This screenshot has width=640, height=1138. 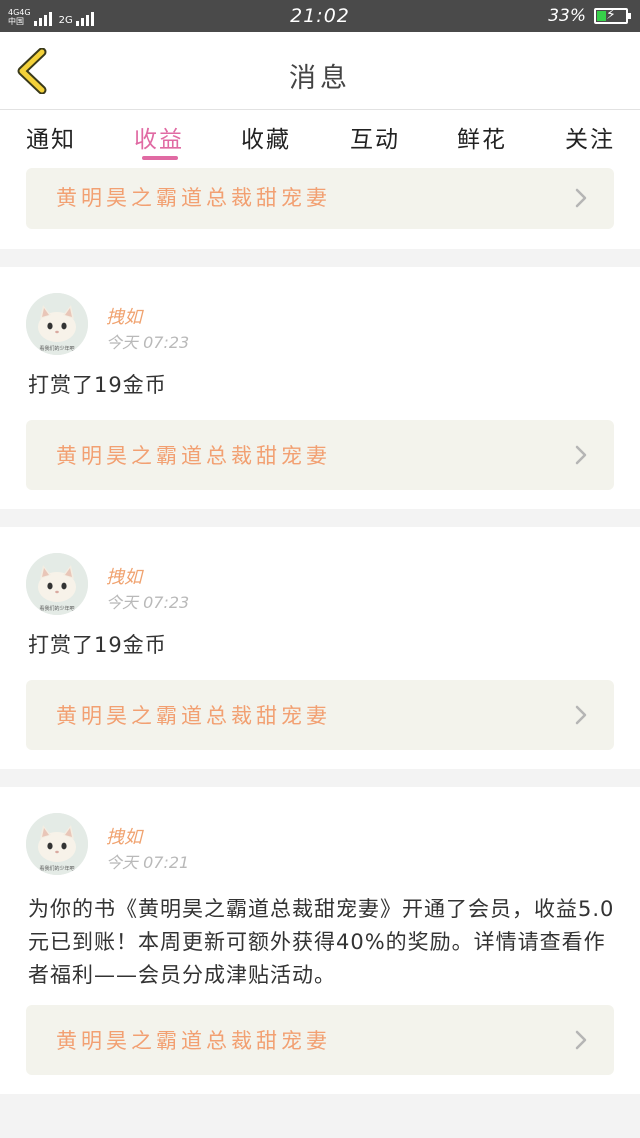 I want to click on status-bar: 4G4G 中国 2G 21:02 33% ⚡, so click(x=320, y=16).